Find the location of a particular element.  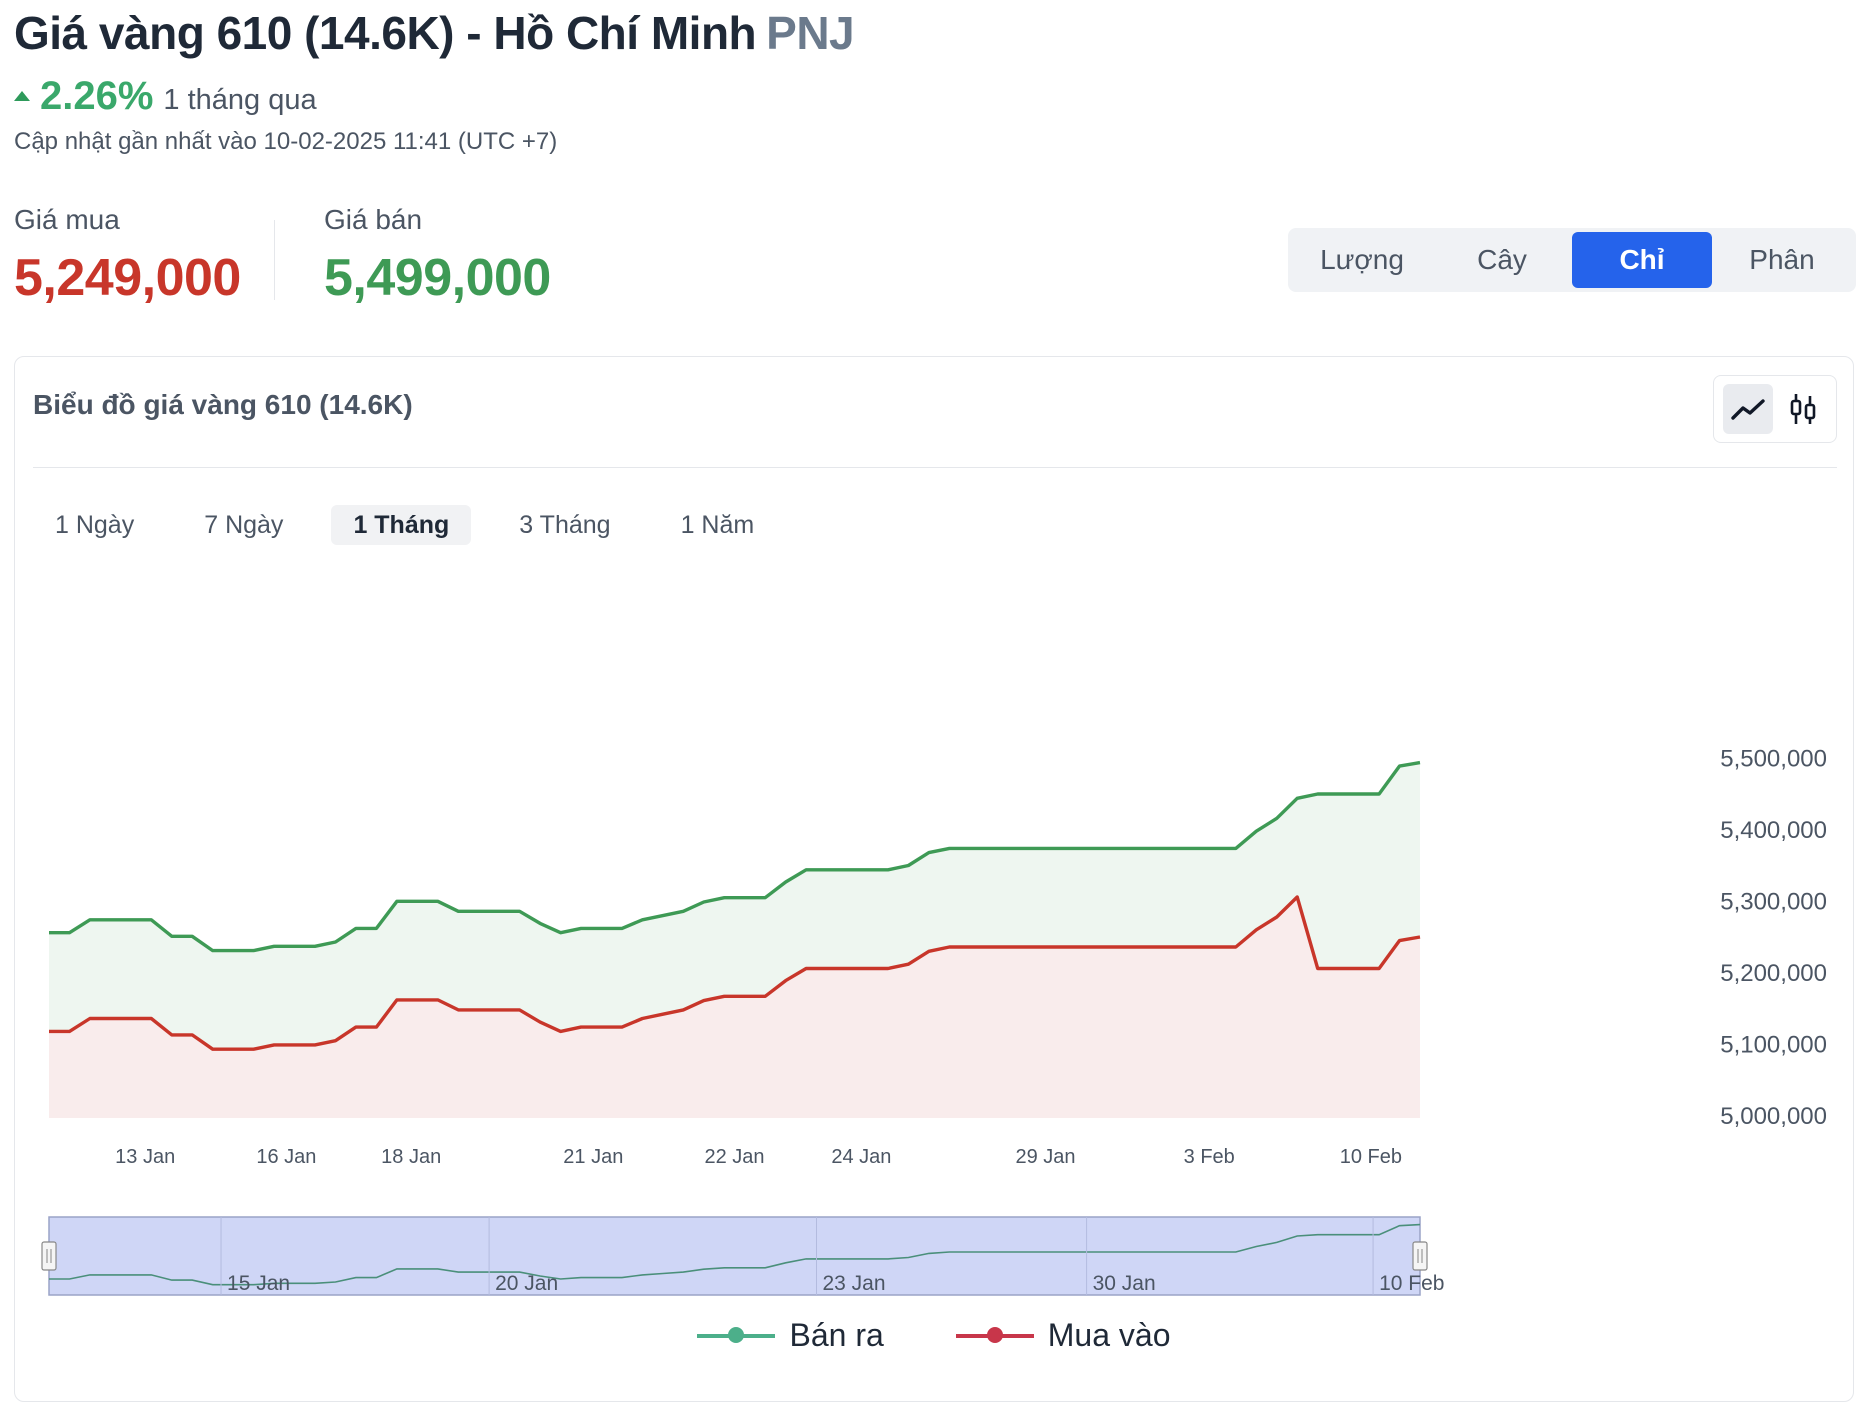

legend-swatch-sell is located at coordinates (736, 1334).